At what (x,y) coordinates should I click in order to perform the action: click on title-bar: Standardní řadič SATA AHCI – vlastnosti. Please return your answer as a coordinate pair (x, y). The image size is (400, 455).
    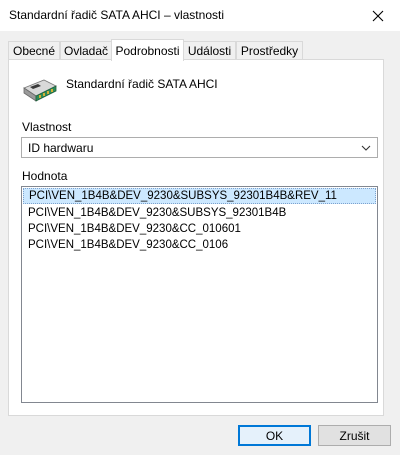
    Looking at the image, I should click on (200, 15).